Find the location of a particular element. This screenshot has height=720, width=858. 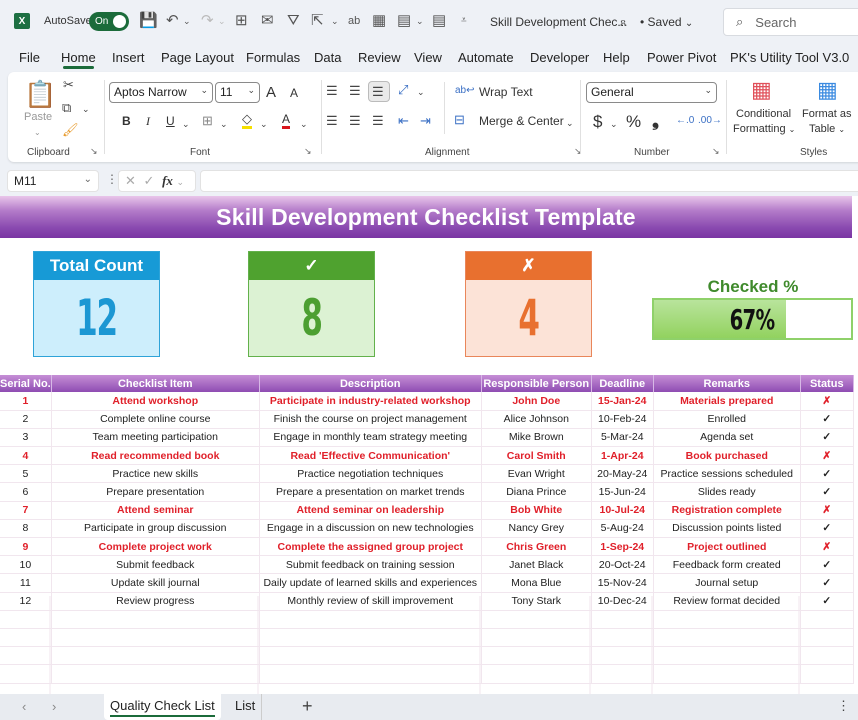

cell-deadline: 10-Dec-24 is located at coordinates (622, 601).